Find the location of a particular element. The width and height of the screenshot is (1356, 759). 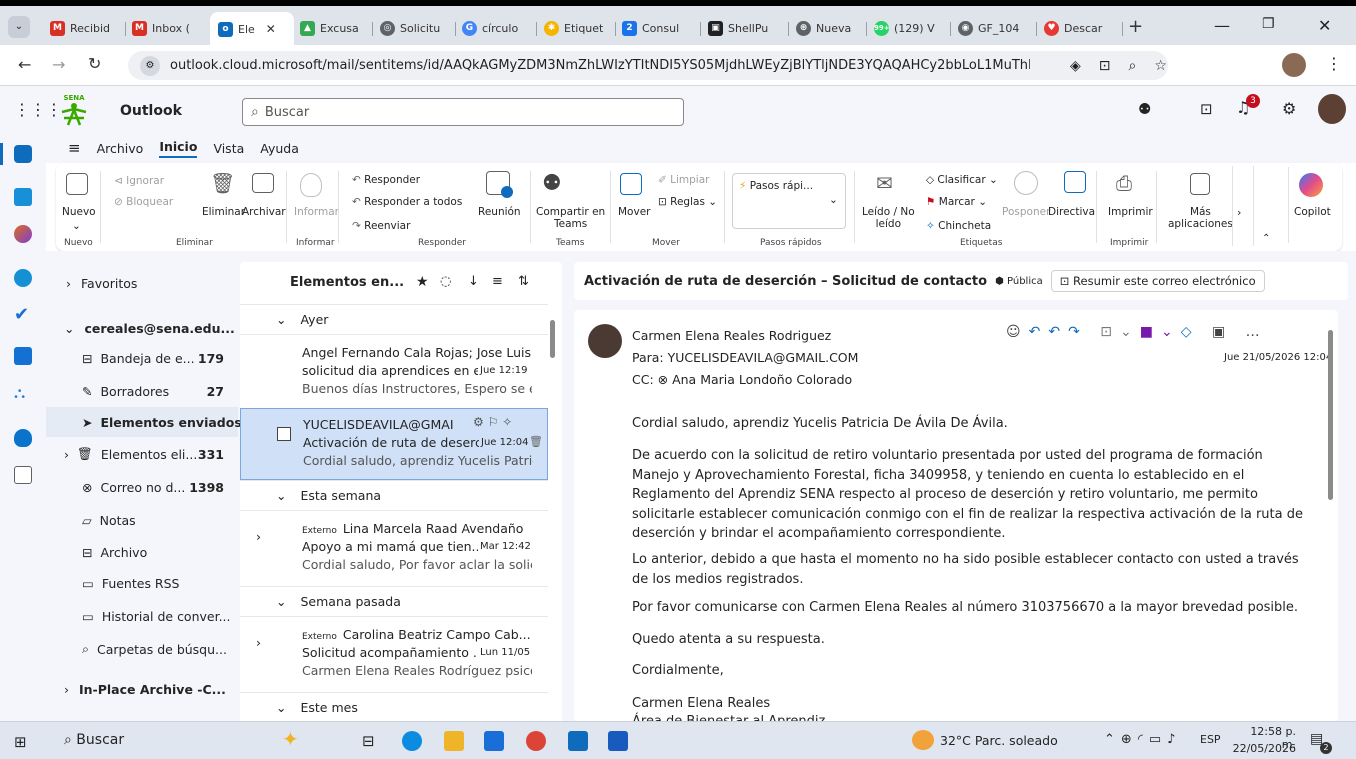

settings-gear-icon: ⚙ is located at coordinates (1289, 108).